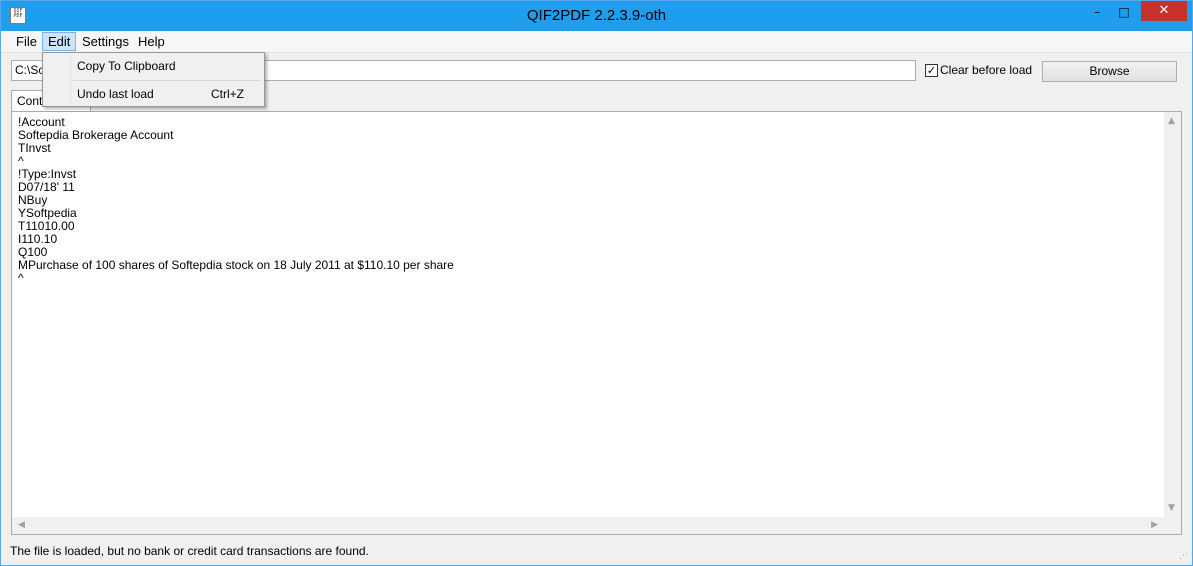 The height and width of the screenshot is (566, 1193). Describe the element at coordinates (96, 135) in the screenshot. I see `content-line: Softepdia Brokerage Account` at that location.